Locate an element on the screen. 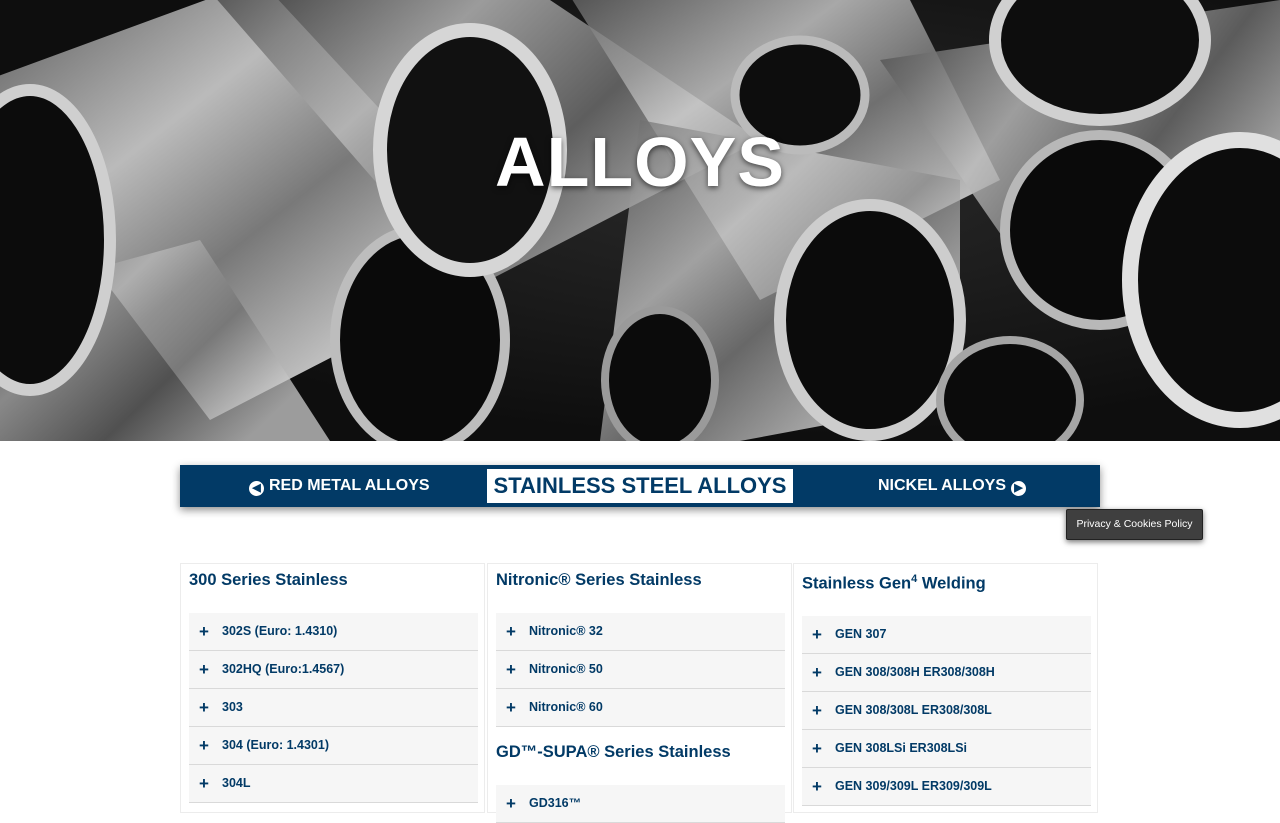  item-label: 302S (Euro: 1.4310) is located at coordinates (280, 631).